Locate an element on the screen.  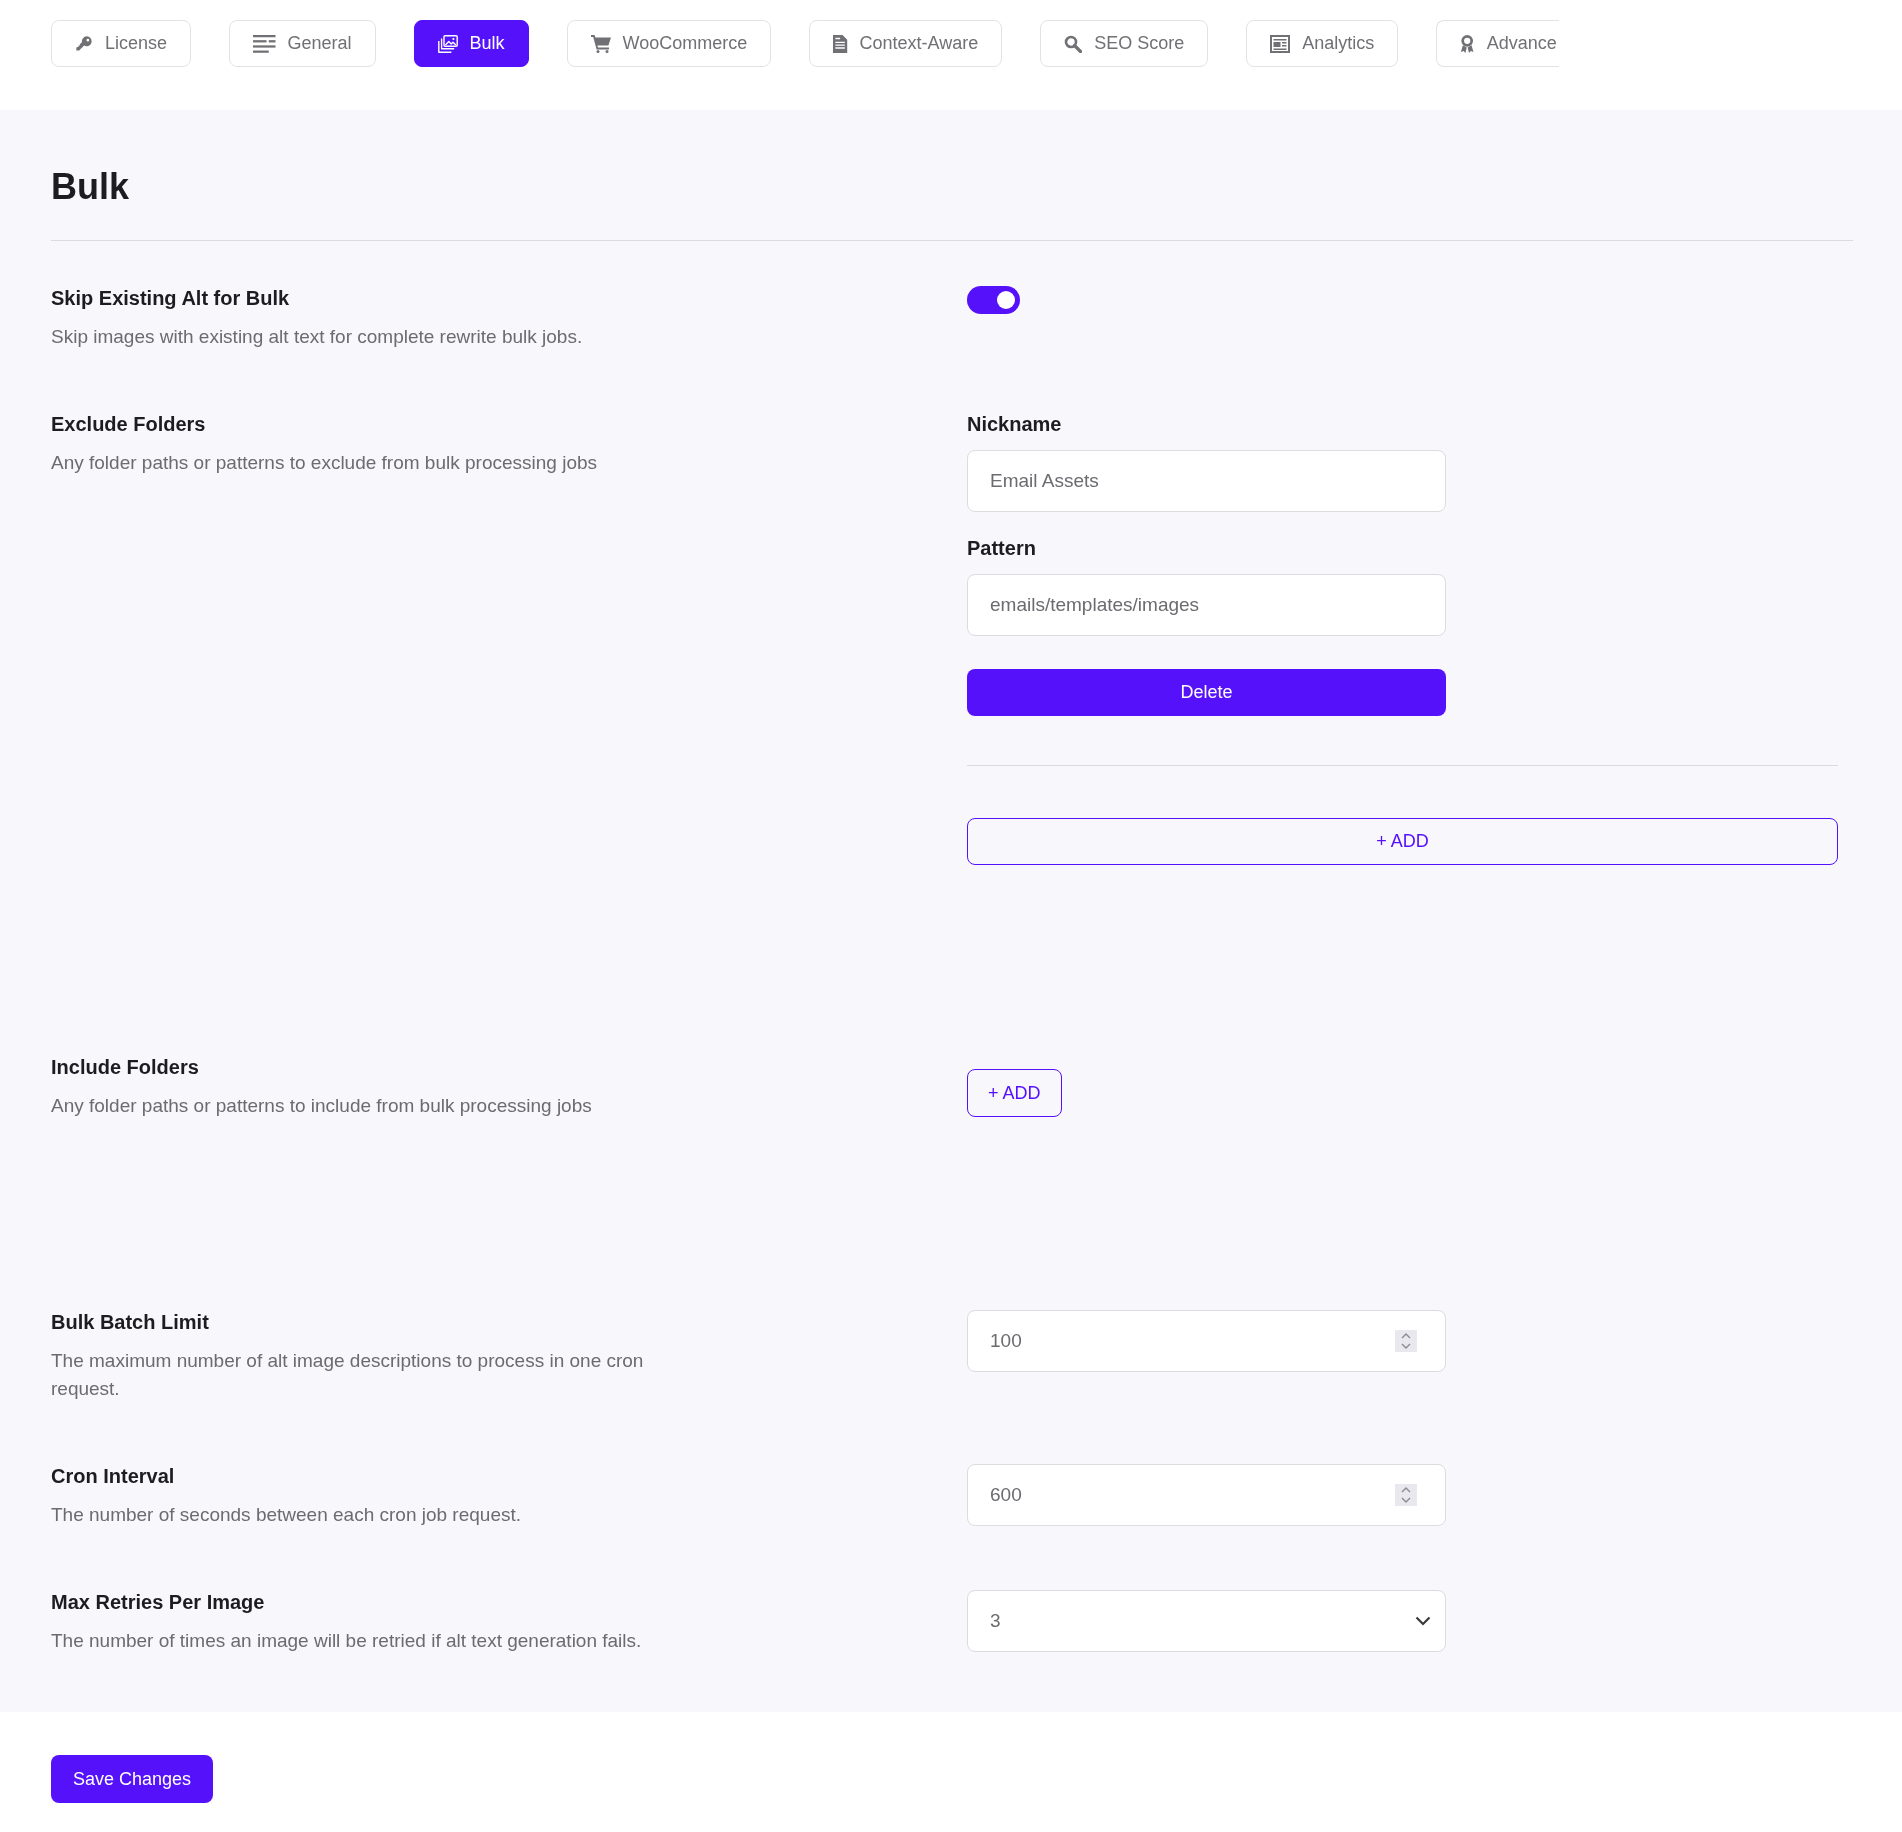
tab: WooCommerce is located at coordinates (669, 43).